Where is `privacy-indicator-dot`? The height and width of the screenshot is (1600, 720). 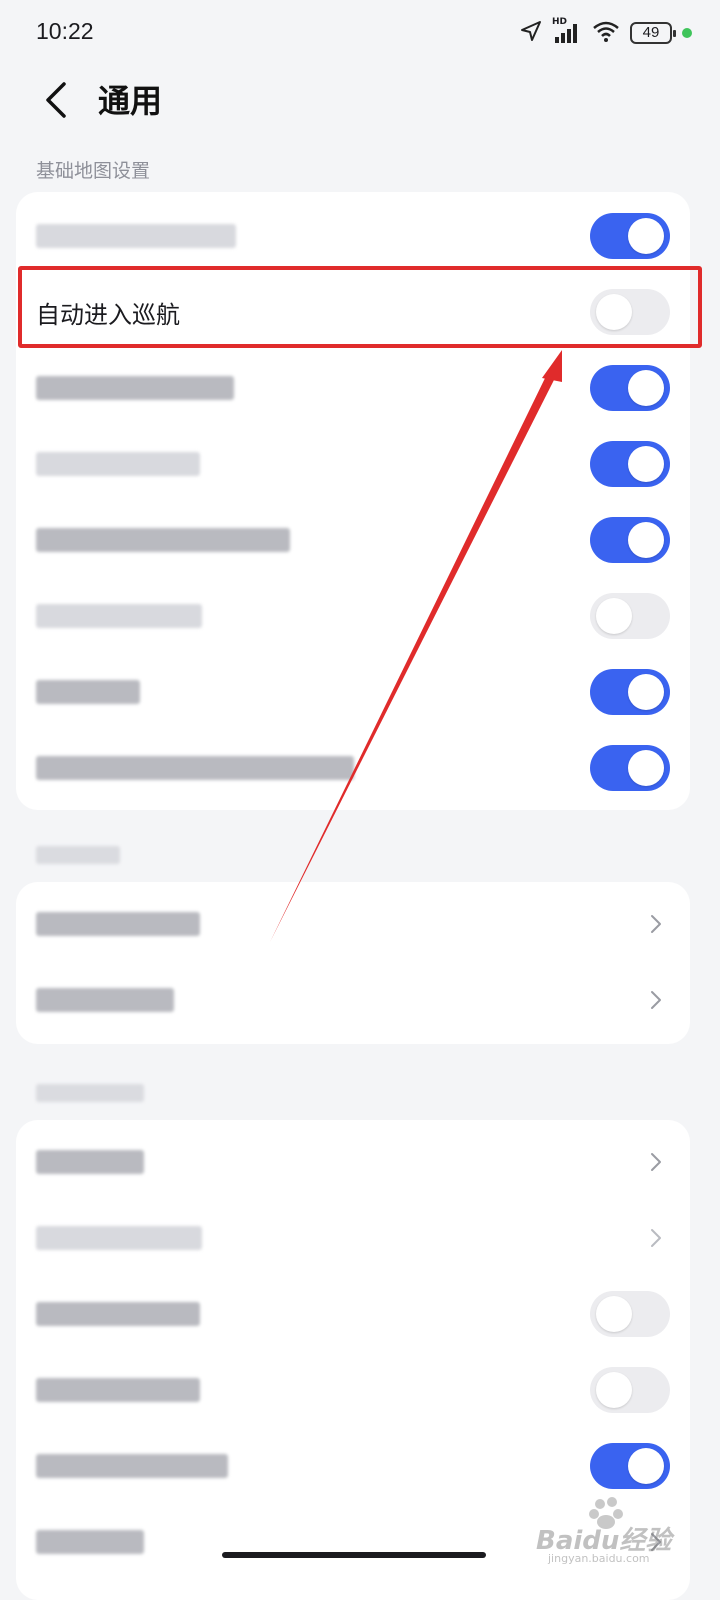 privacy-indicator-dot is located at coordinates (687, 33).